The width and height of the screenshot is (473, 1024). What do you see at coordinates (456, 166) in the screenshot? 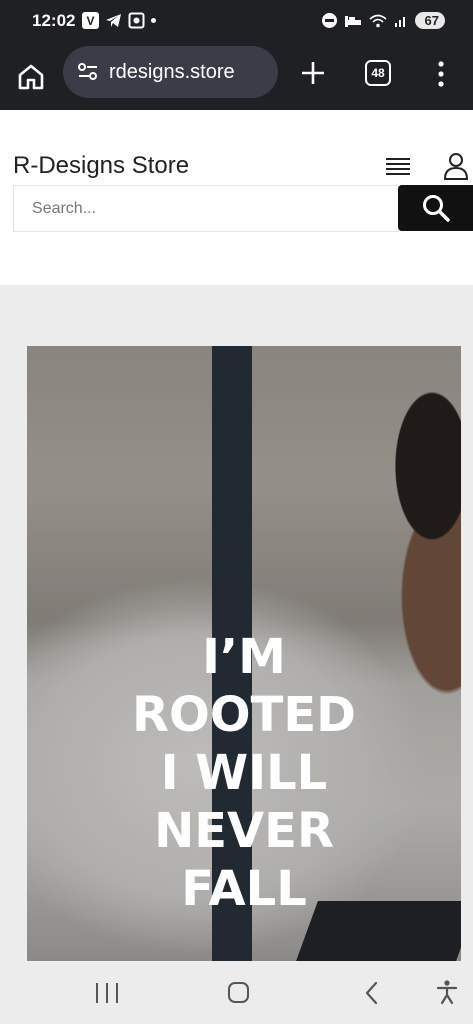
I see `user-icon` at bounding box center [456, 166].